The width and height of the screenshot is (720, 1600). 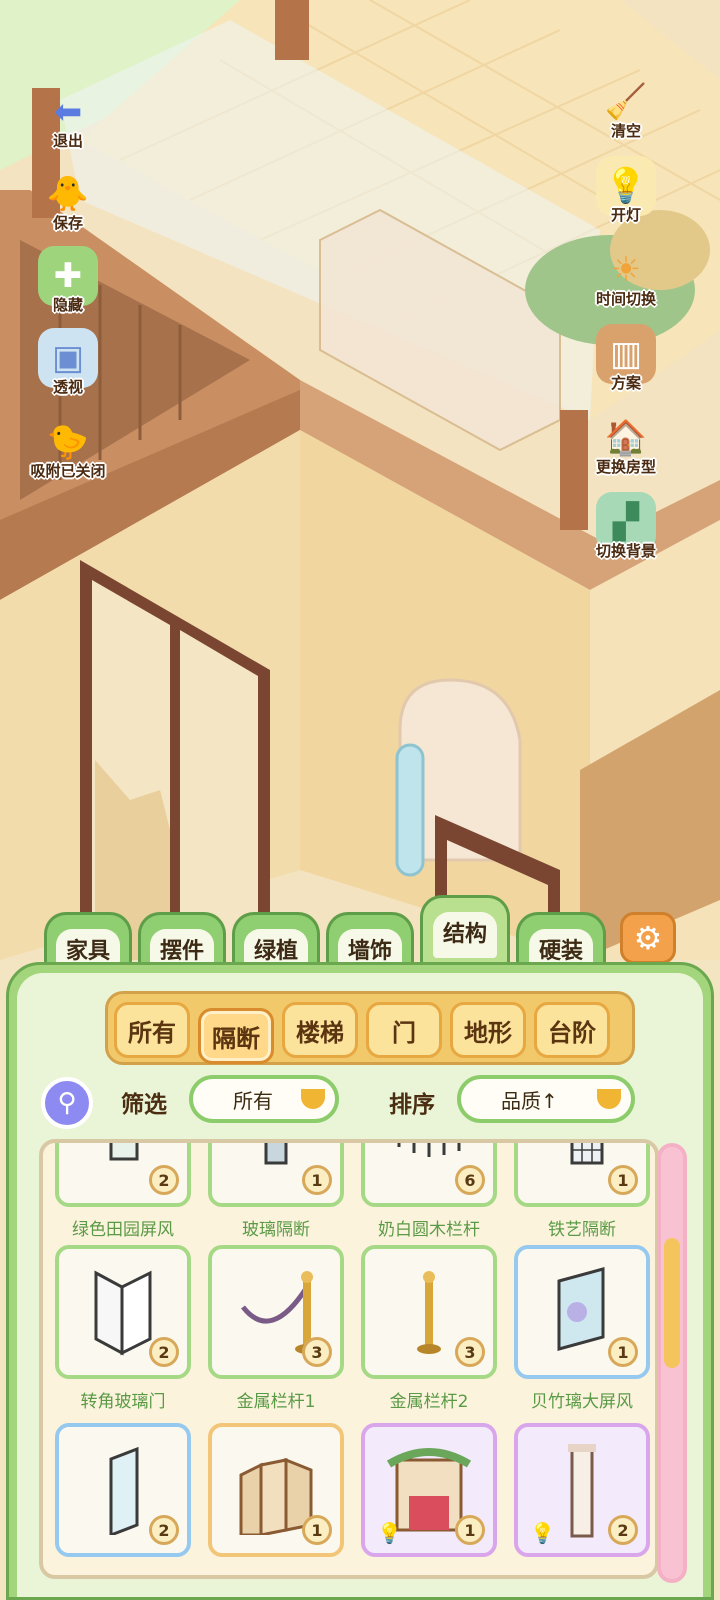 I want to click on subtab-stairs: 楼梯, so click(x=320, y=1030).